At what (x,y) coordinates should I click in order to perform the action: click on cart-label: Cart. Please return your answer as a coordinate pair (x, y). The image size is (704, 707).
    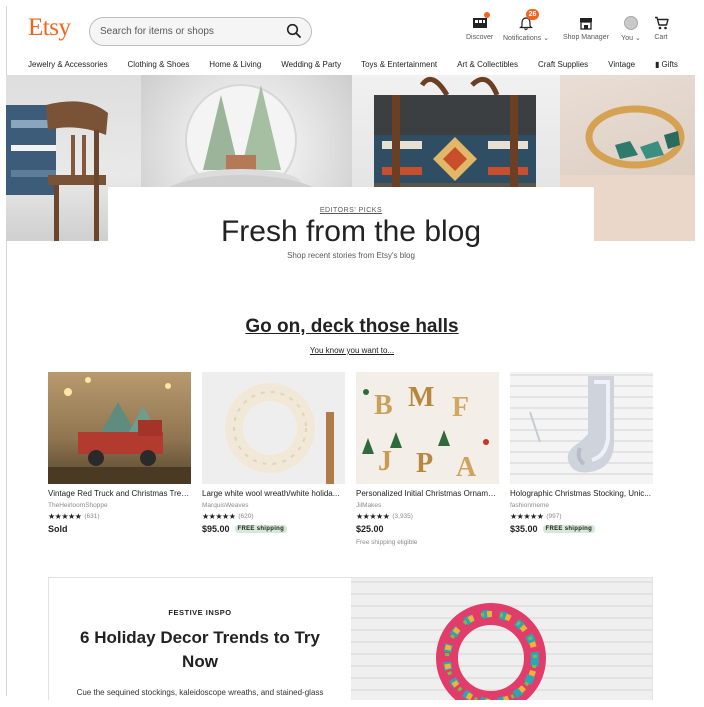
    Looking at the image, I should click on (661, 37).